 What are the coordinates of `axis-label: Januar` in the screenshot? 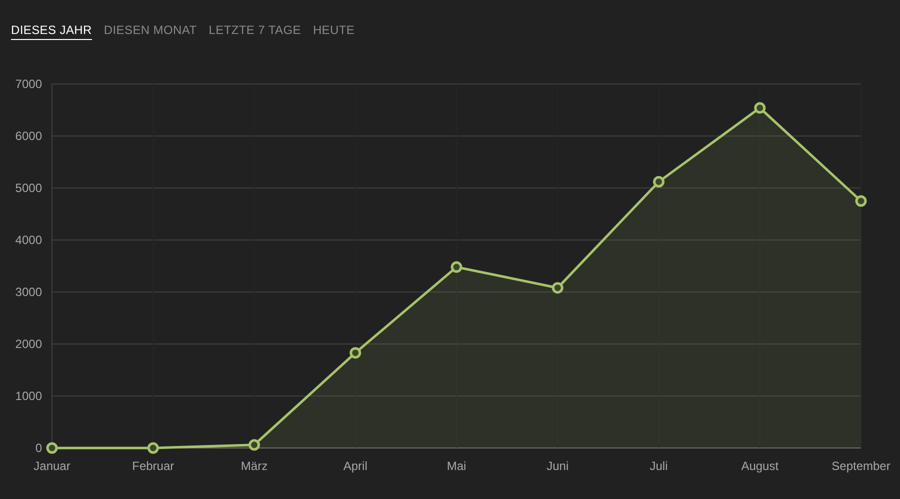 It's located at (52, 466).